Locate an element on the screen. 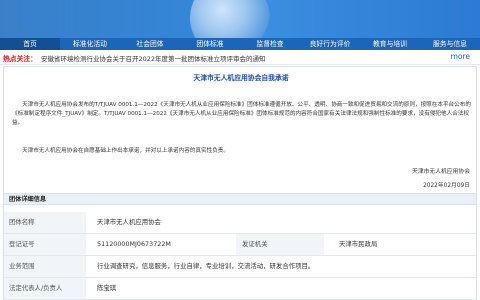 The height and width of the screenshot is (300, 480). table-row: 登记证号 51120000MJ0673722M 发证机关 天津市民政局 is located at coordinates (240, 245).